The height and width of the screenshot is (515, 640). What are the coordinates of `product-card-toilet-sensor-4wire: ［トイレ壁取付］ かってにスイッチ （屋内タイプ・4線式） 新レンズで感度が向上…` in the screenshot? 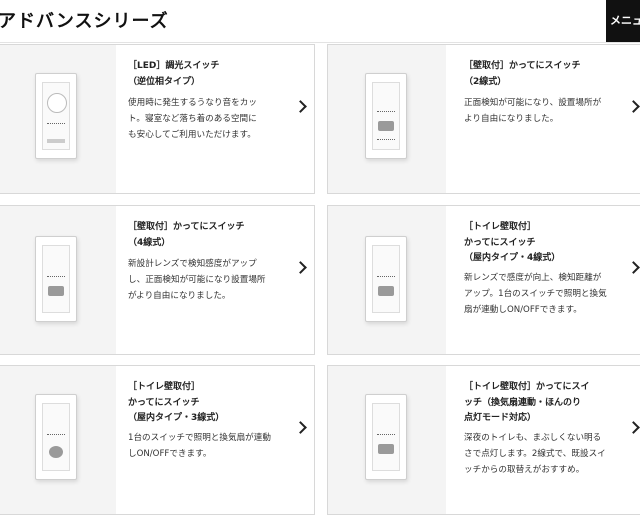 It's located at (483, 280).